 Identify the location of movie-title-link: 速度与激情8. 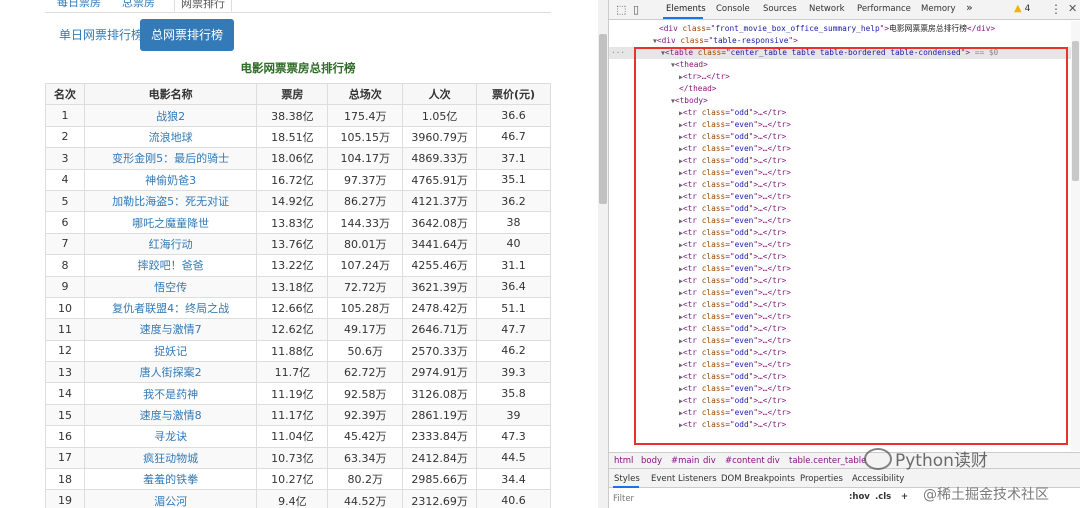
(170, 415).